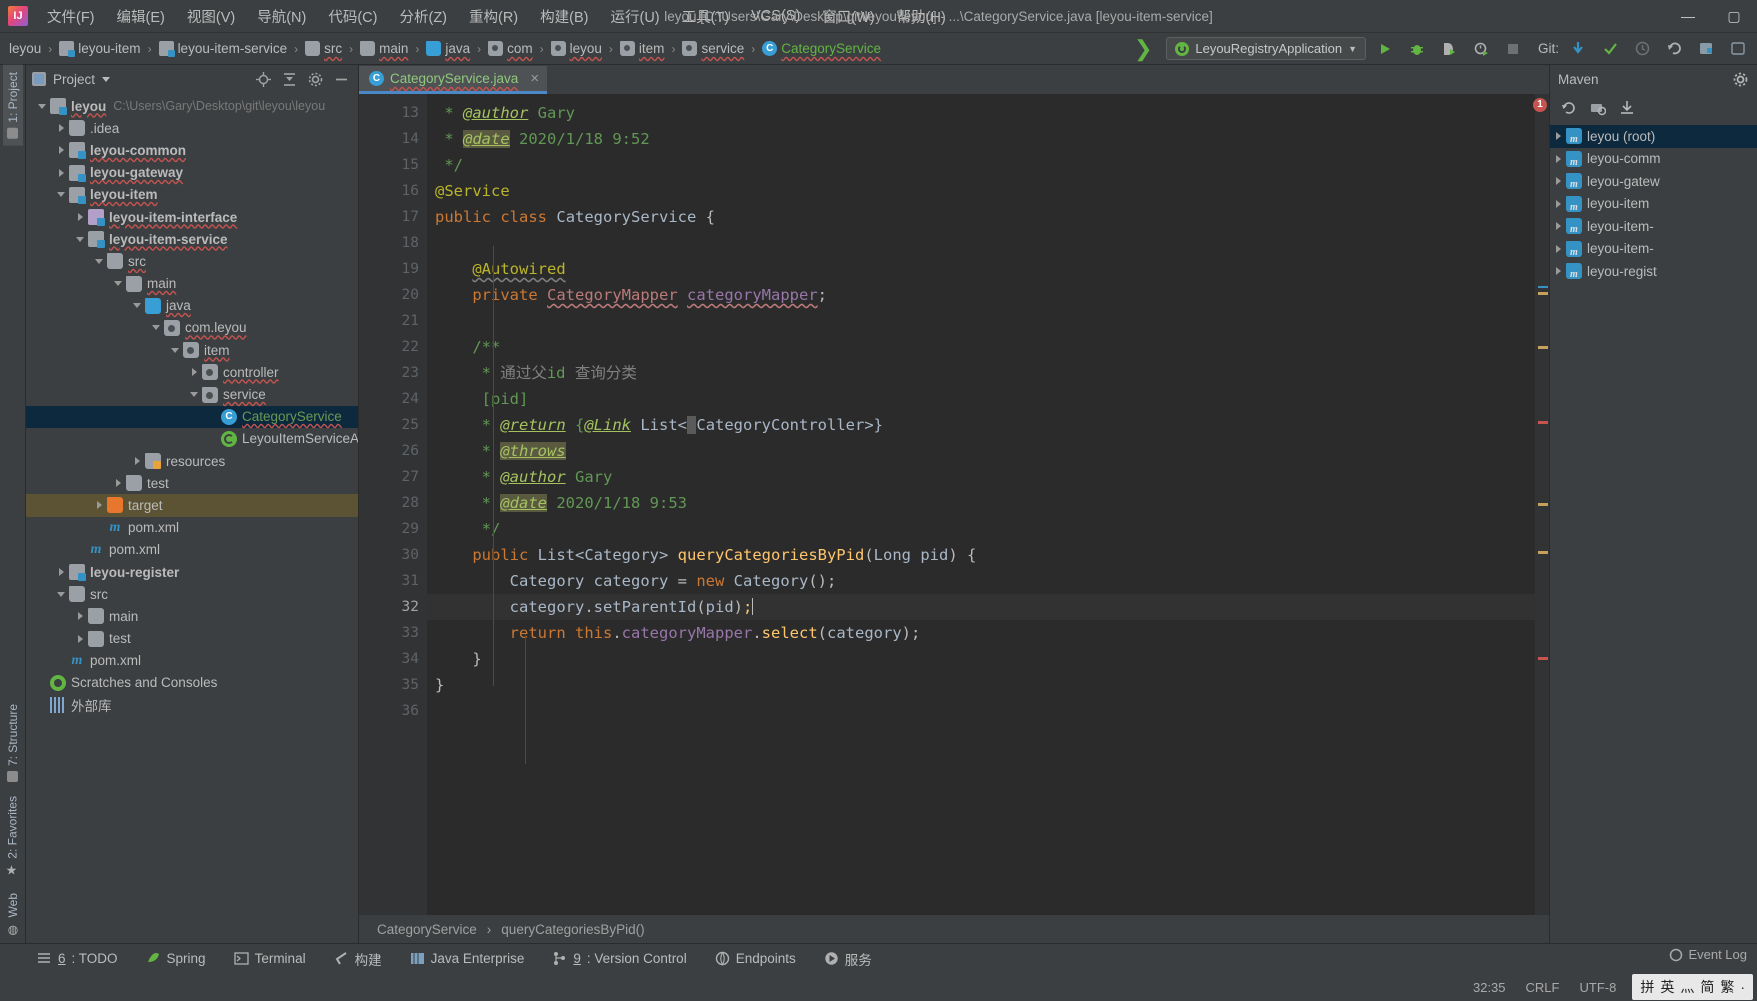  Describe the element at coordinates (99, 48) in the screenshot. I see `breadcrumb-item-leyou-item: leyou-item` at that location.